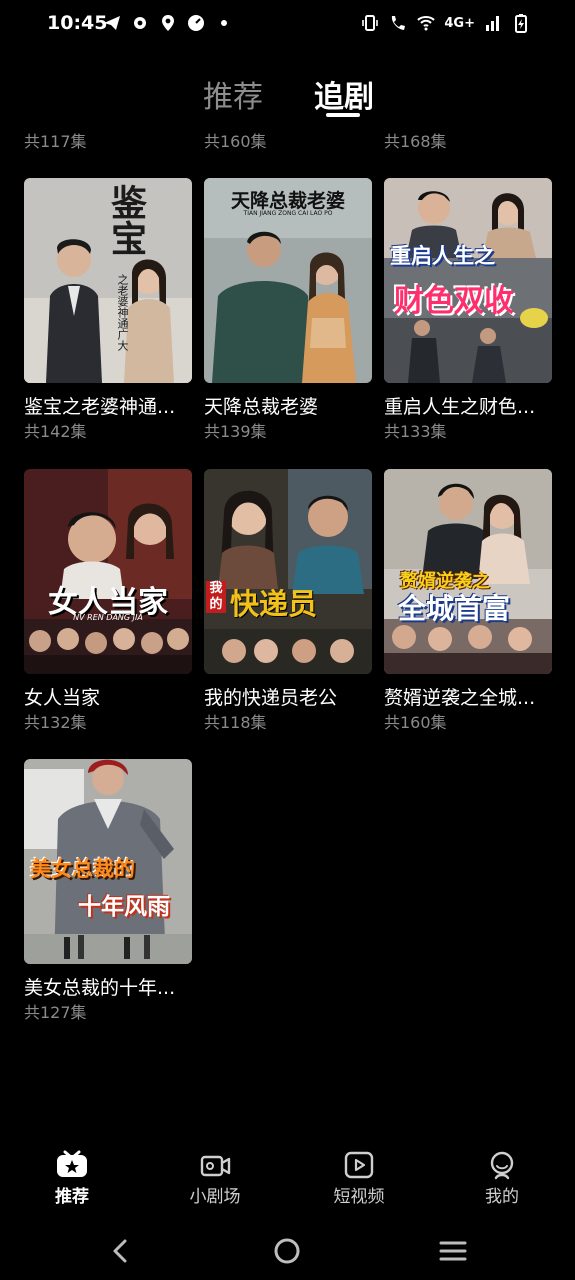 The width and height of the screenshot is (575, 1280). Describe the element at coordinates (288, 407) in the screenshot. I see `drama-title: 天降总裁老婆` at that location.